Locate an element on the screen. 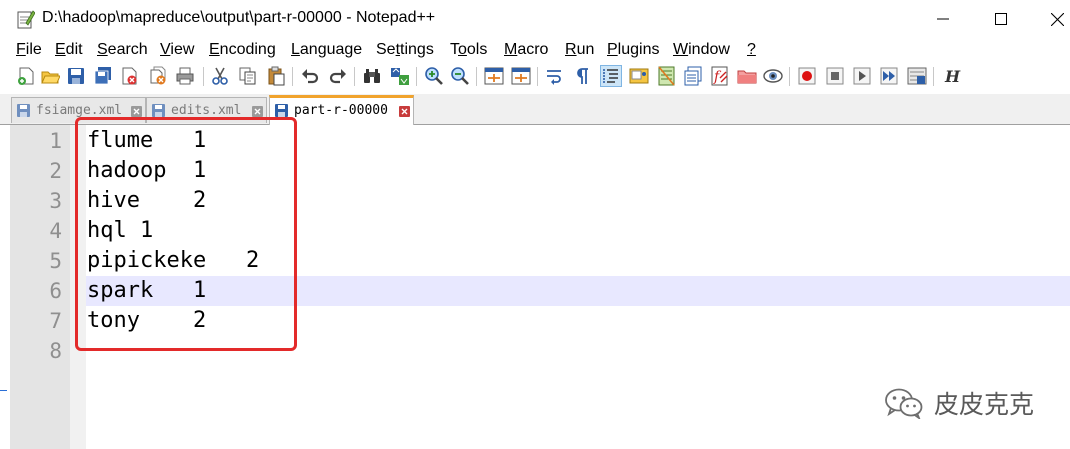 The width and height of the screenshot is (1070, 449). notepad-plus-plus-icon is located at coordinates (26, 19).